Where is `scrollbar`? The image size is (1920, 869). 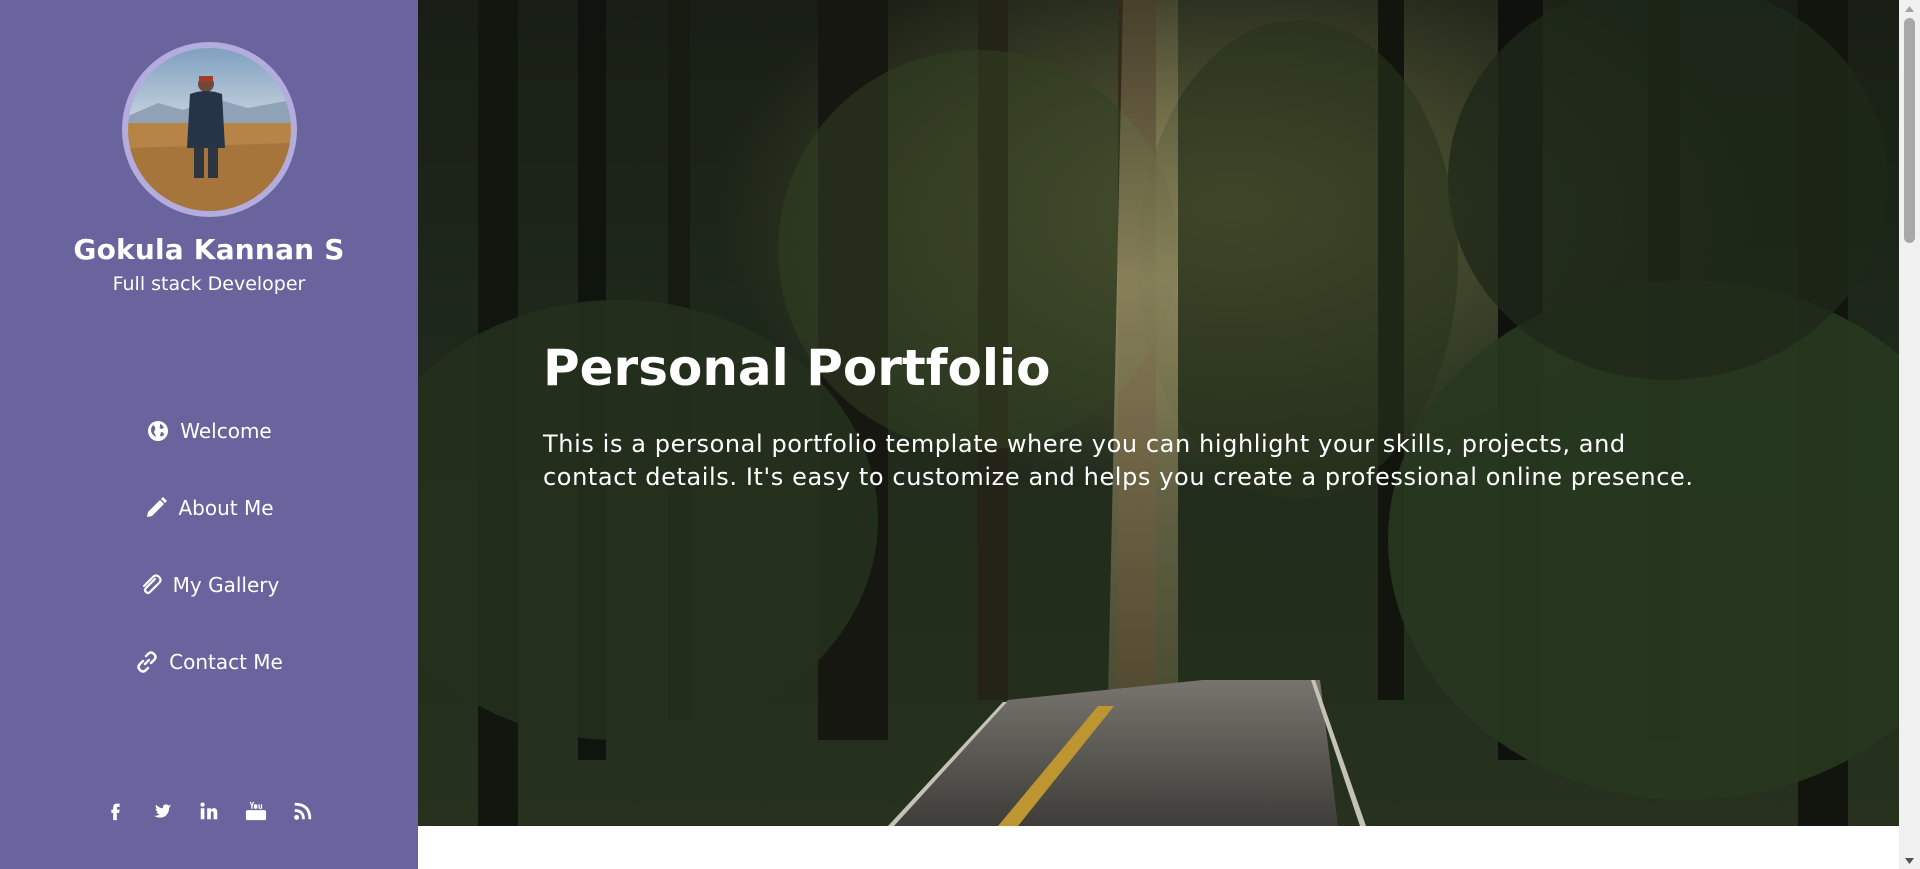
scrollbar is located at coordinates (1909, 434).